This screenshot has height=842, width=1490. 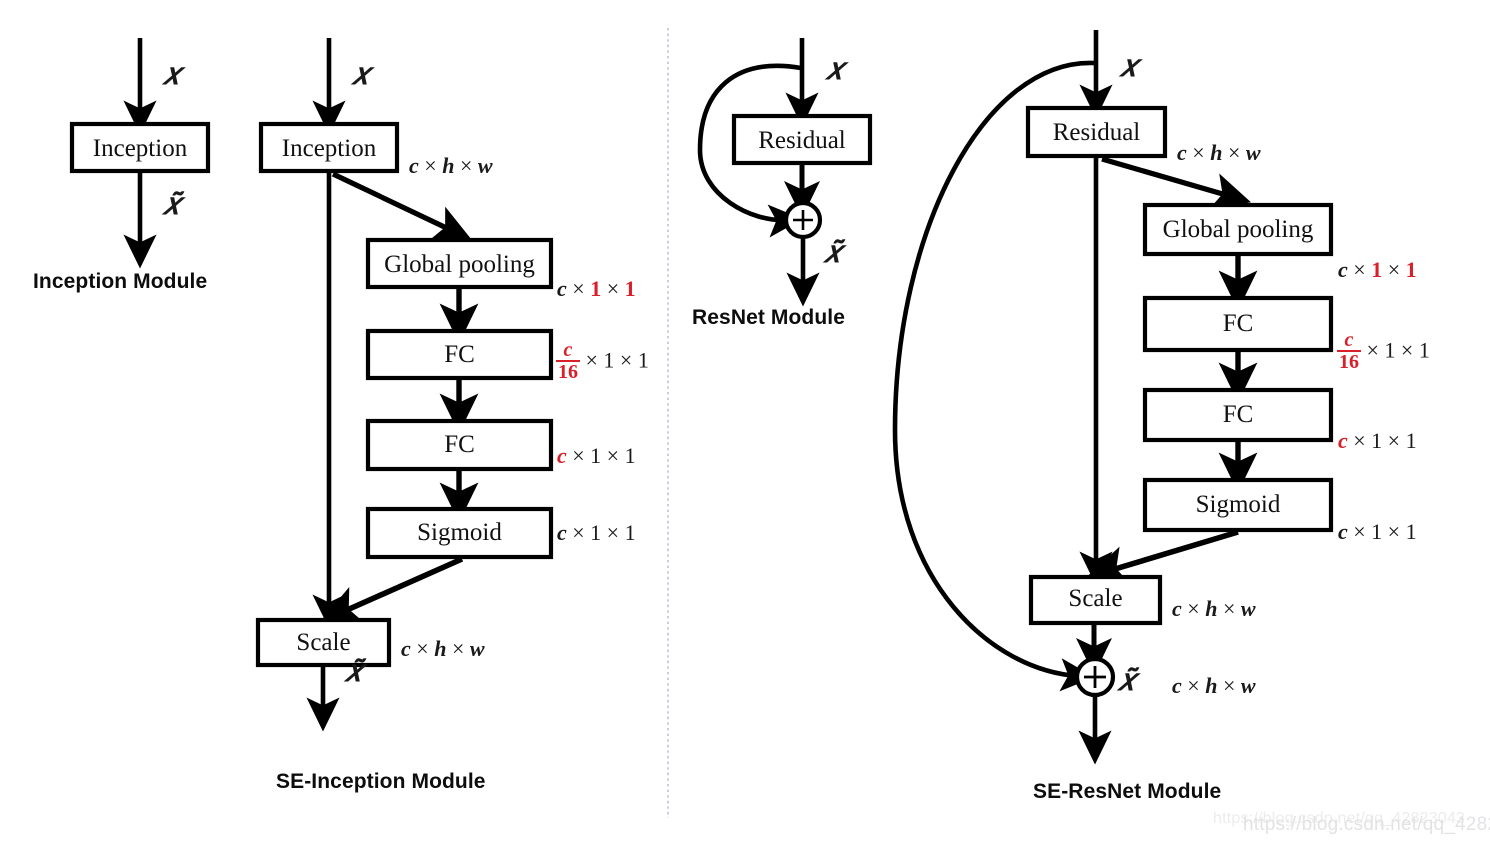 I want to click on resnet-module-title: ResNet Module, so click(x=768, y=317).